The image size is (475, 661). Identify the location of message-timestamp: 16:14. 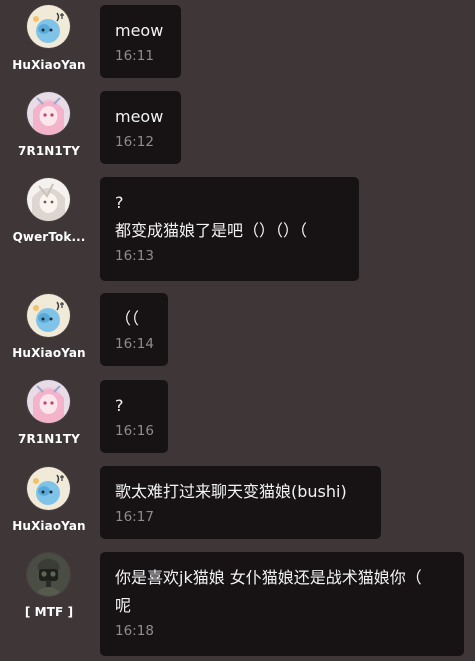
(134, 344).